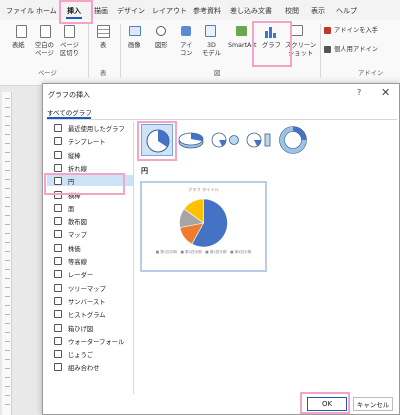 The width and height of the screenshot is (400, 415). I want to click on chart-type-item: 株価, so click(90, 247).